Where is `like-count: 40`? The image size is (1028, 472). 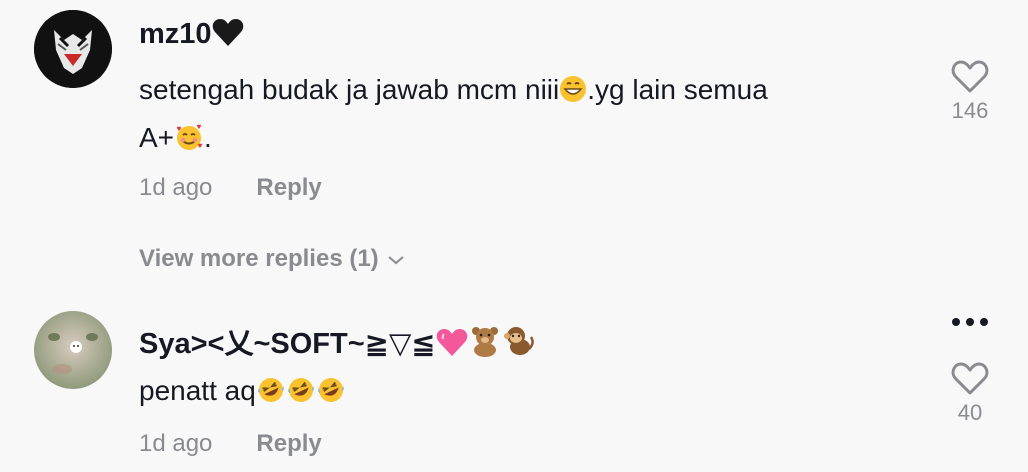 like-count: 40 is located at coordinates (970, 412).